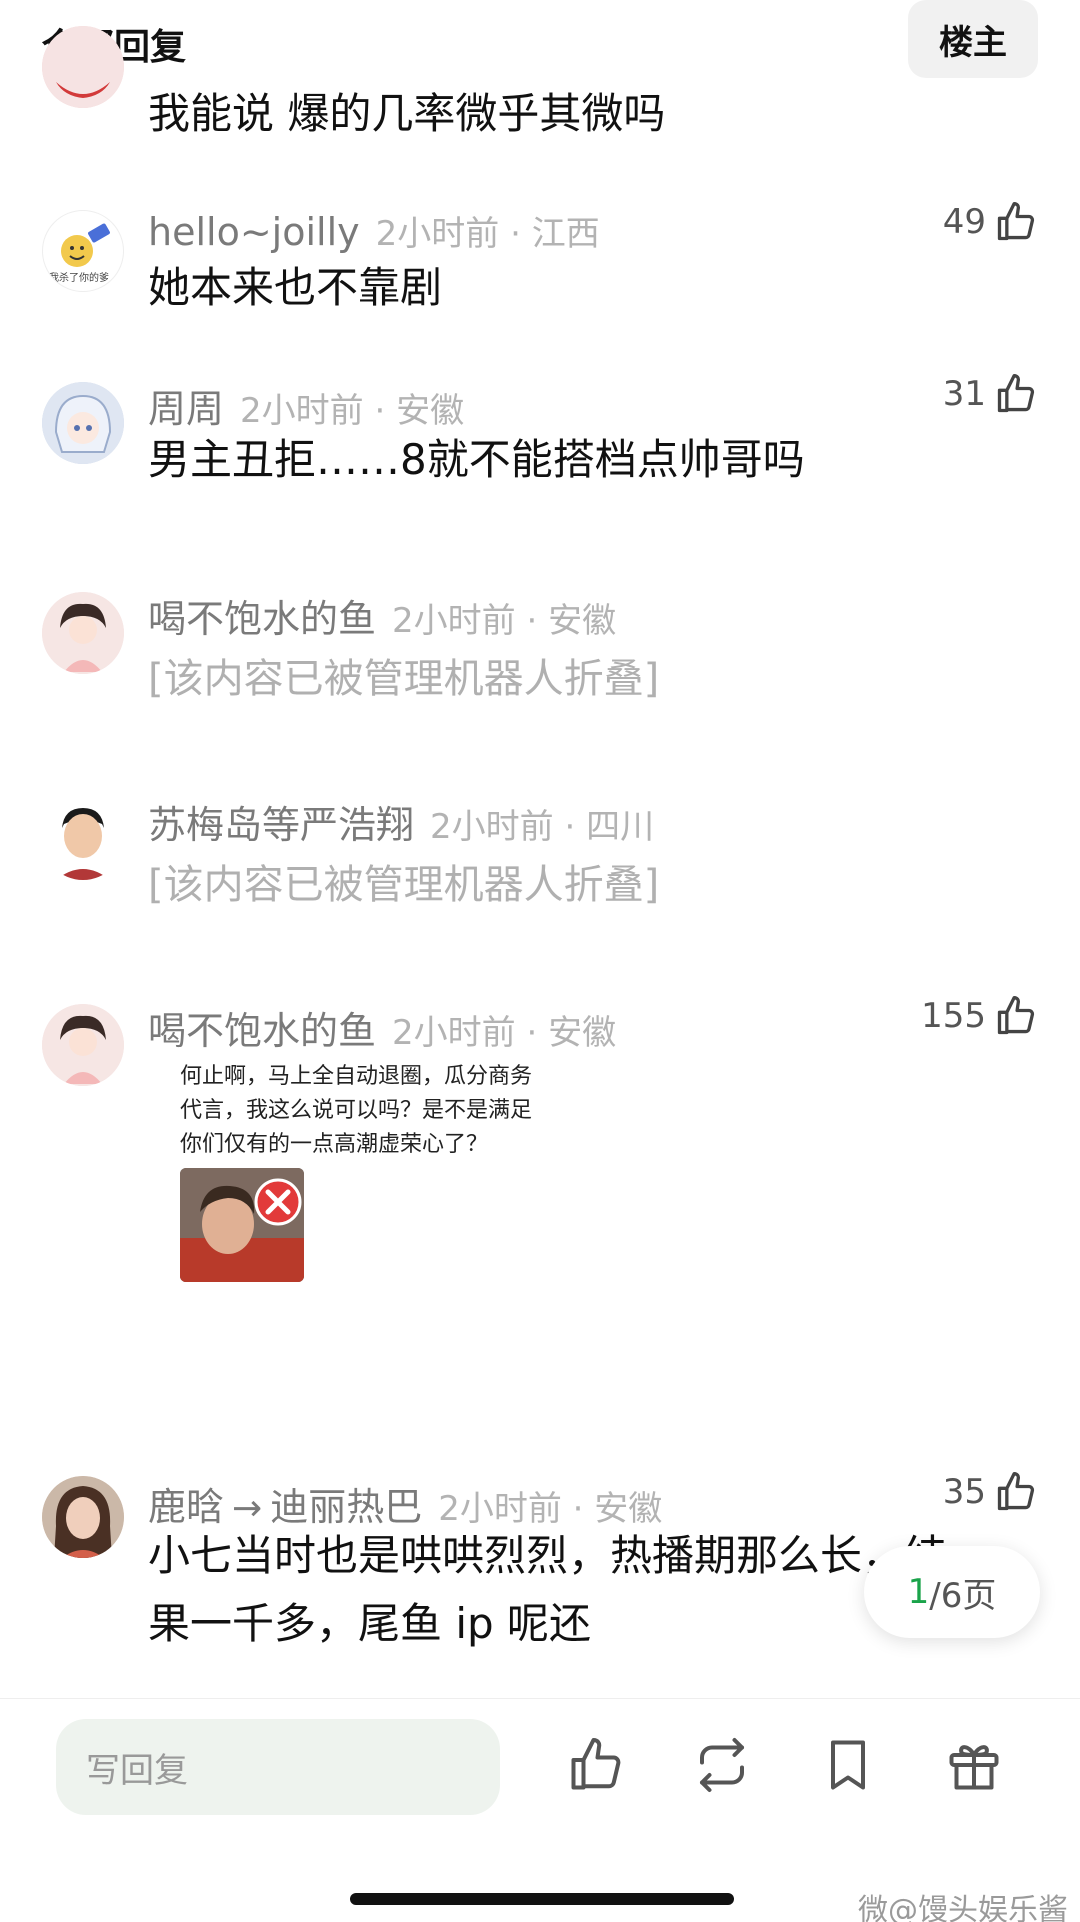  Describe the element at coordinates (186, 405) in the screenshot. I see `username: 周周` at that location.